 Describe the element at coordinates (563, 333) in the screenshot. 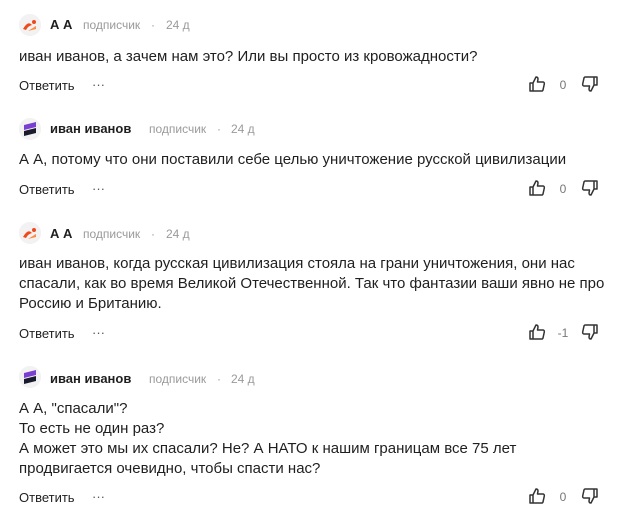

I see `vote-score: -1` at that location.